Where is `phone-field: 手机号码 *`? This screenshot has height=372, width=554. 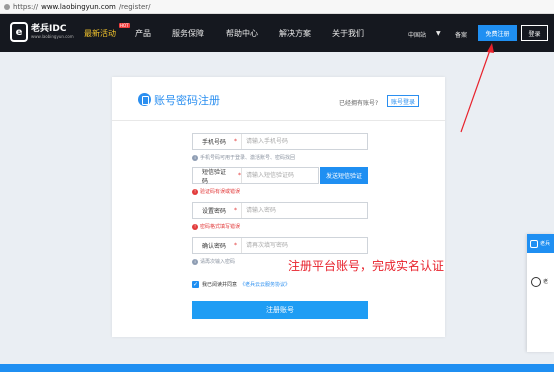
phone-field: 手机号码 * is located at coordinates (280, 141).